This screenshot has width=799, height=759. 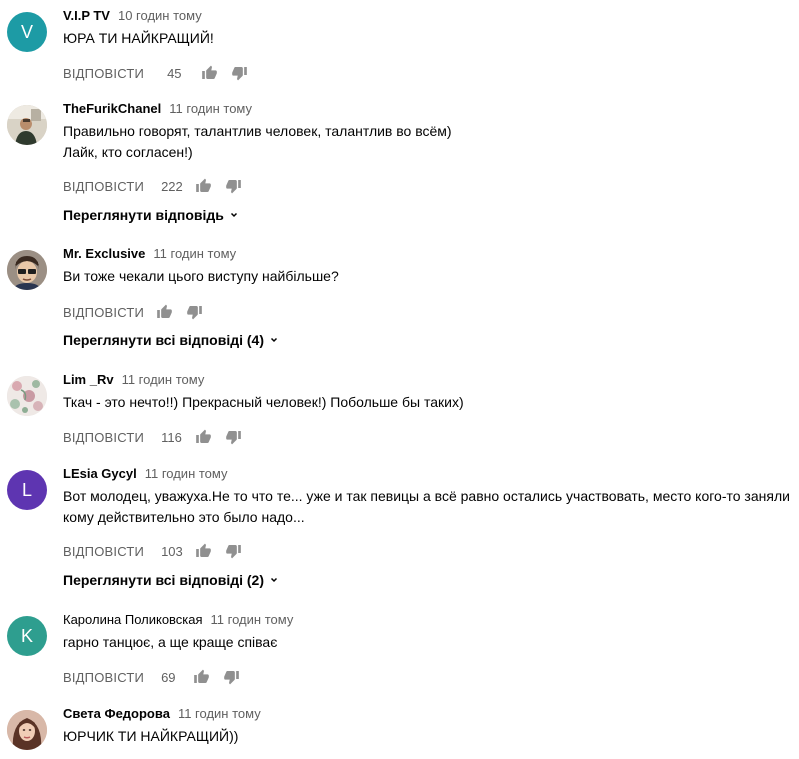 I want to click on comment-text-line: гарно танцює, а ще краще співає, so click(x=170, y=642).